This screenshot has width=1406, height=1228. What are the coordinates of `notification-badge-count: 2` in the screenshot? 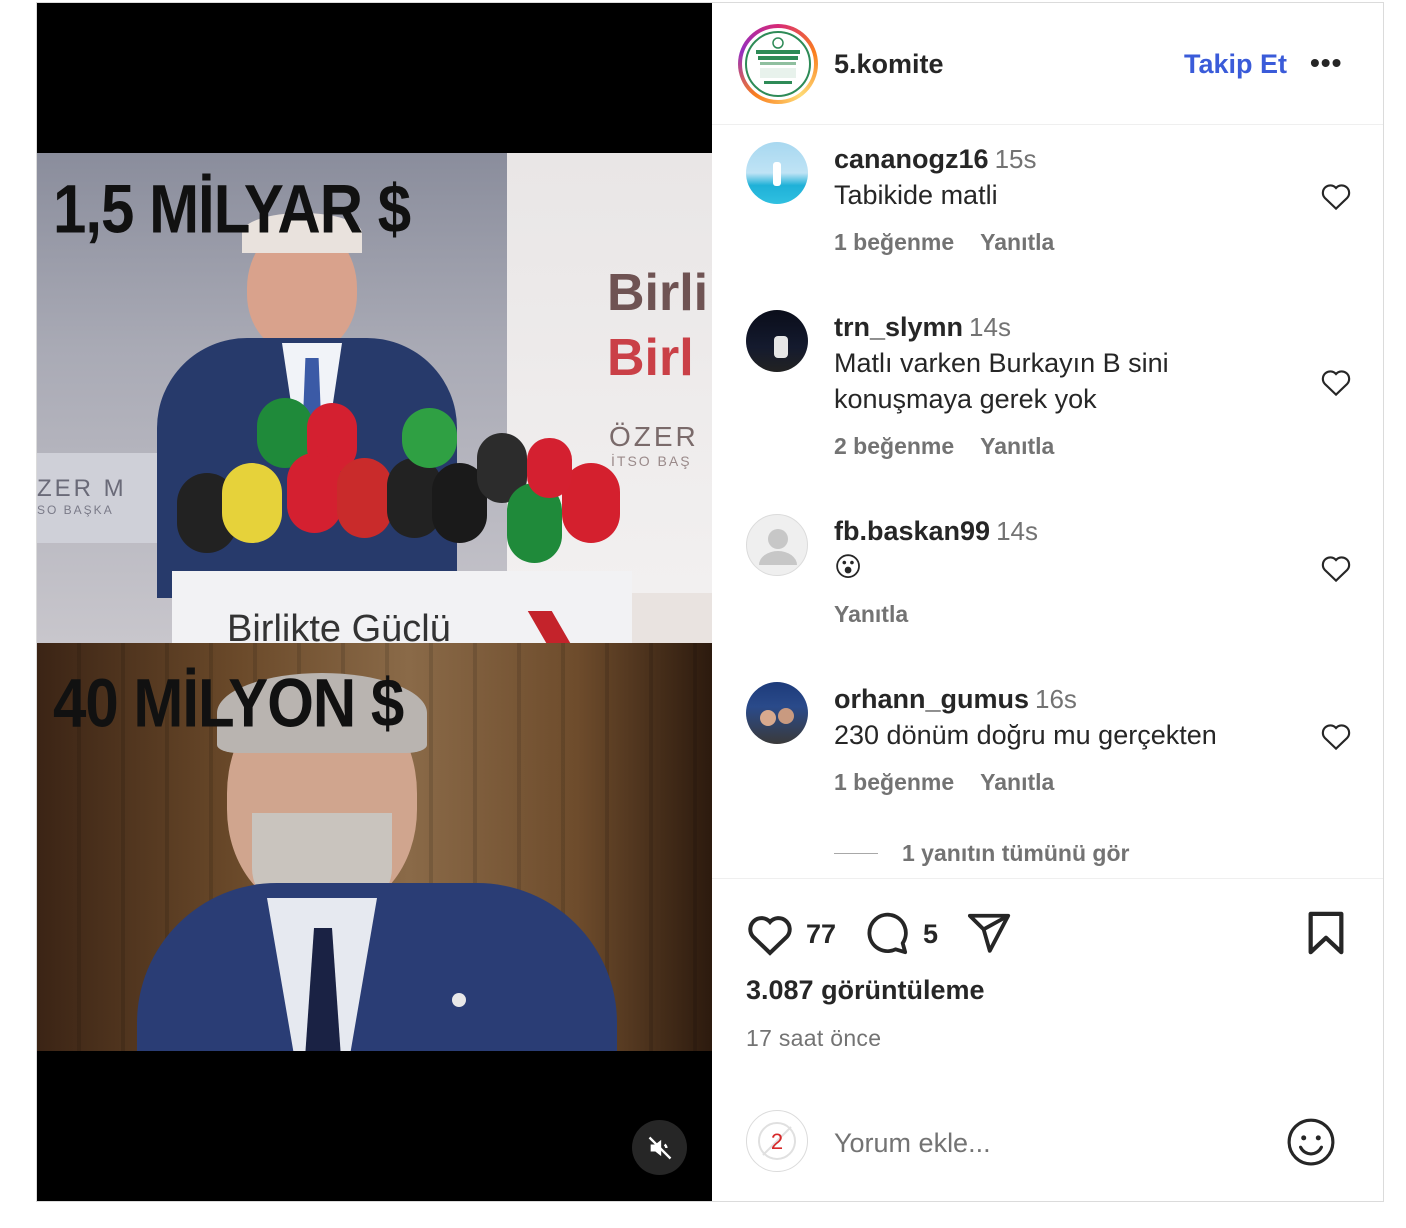 It's located at (777, 1141).